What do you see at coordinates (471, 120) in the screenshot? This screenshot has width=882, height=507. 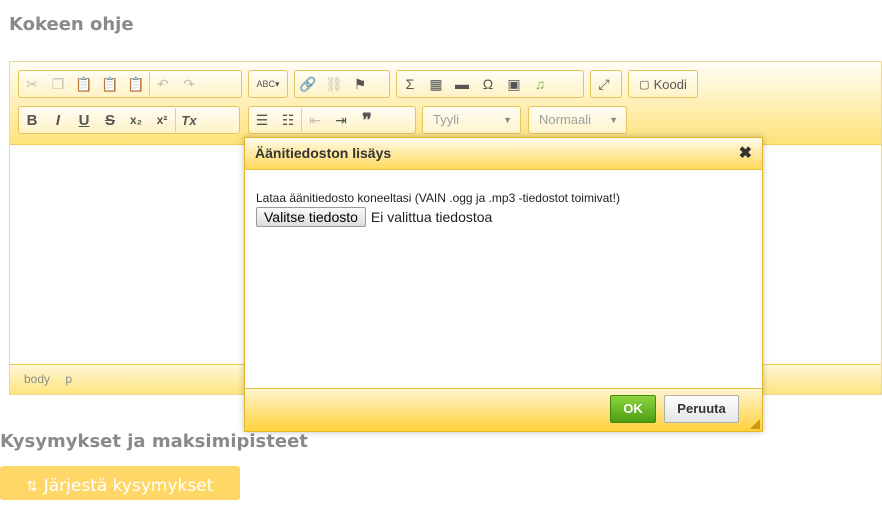 I see `style-dropdown: Tyyli ▼` at bounding box center [471, 120].